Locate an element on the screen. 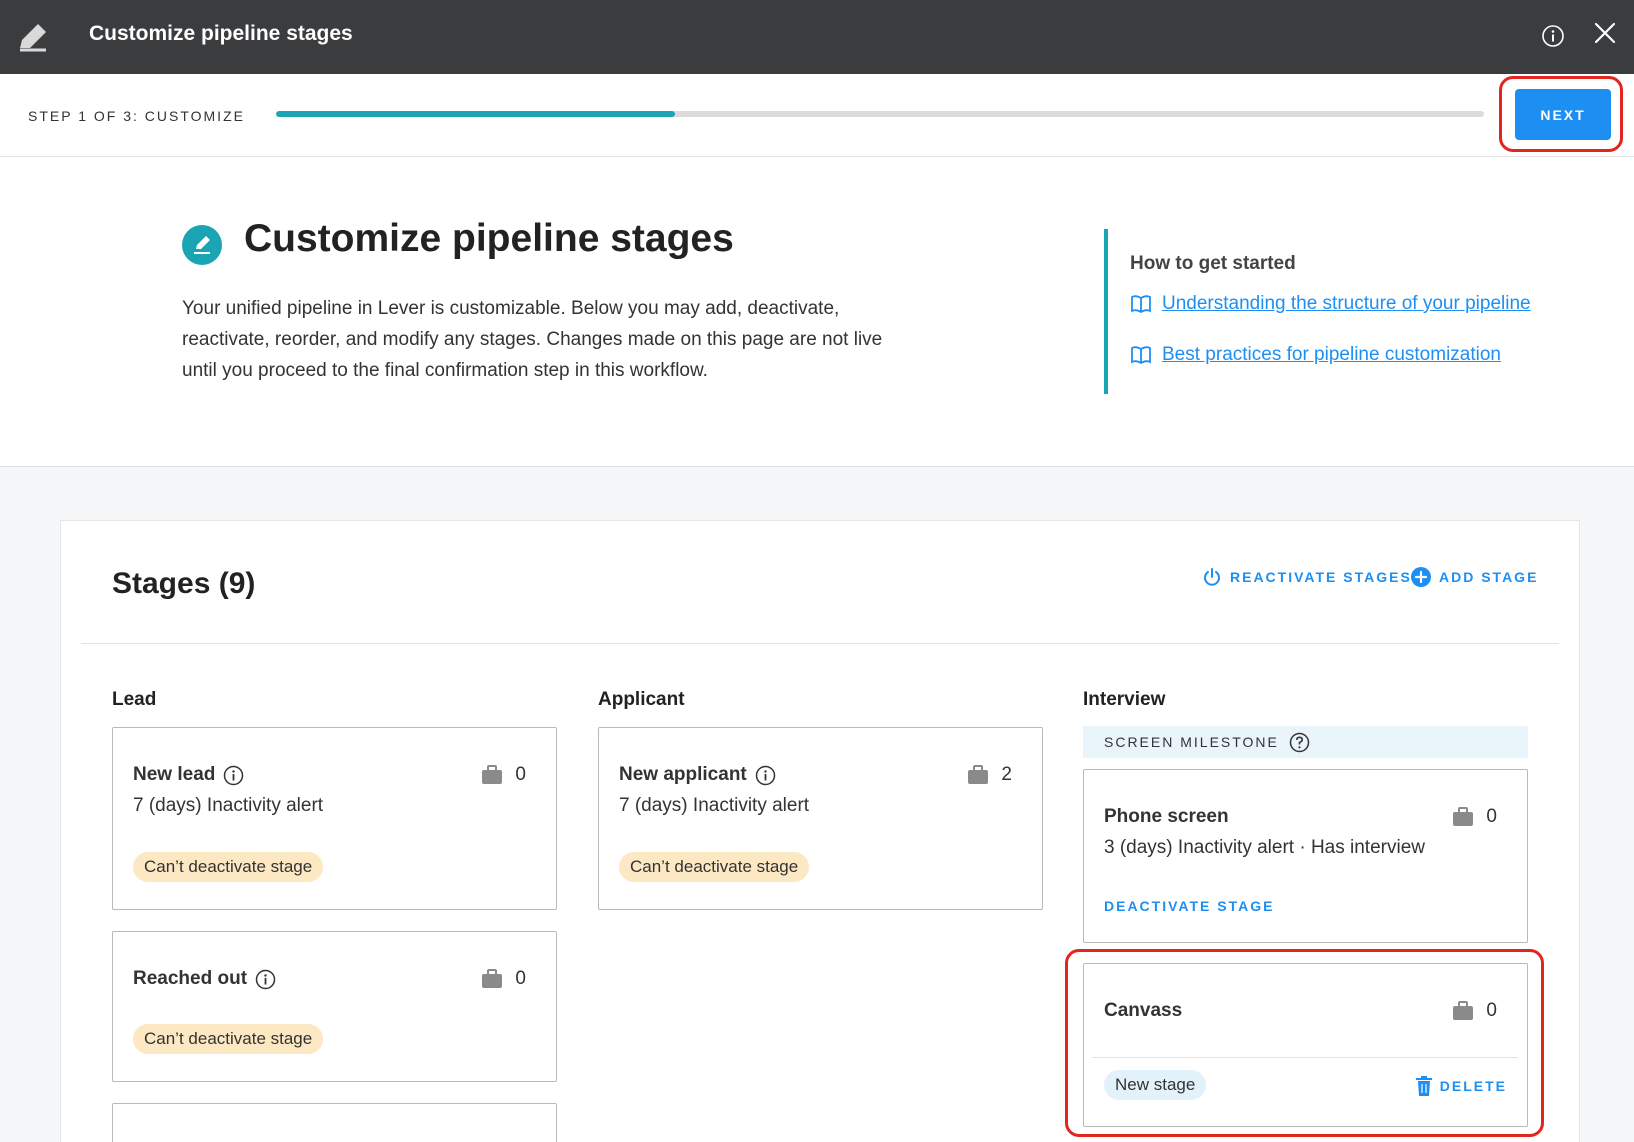  stages-title: Stages (9) is located at coordinates (184, 583).